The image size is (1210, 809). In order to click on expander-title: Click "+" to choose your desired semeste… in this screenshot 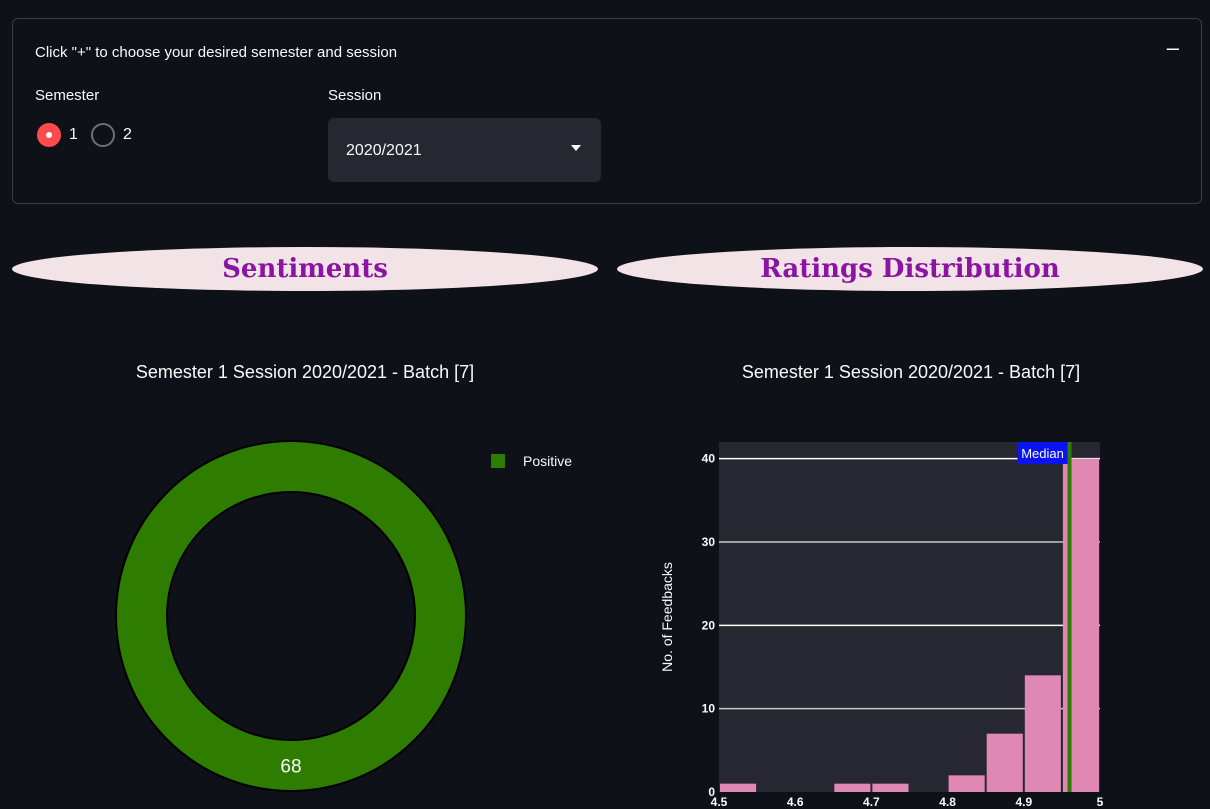, I will do `click(216, 52)`.